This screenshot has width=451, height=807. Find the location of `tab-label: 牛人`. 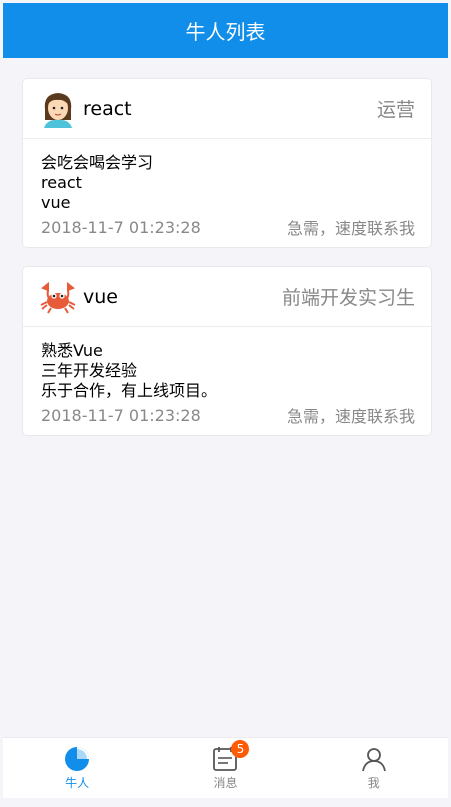

tab-label: 牛人 is located at coordinates (77, 782).